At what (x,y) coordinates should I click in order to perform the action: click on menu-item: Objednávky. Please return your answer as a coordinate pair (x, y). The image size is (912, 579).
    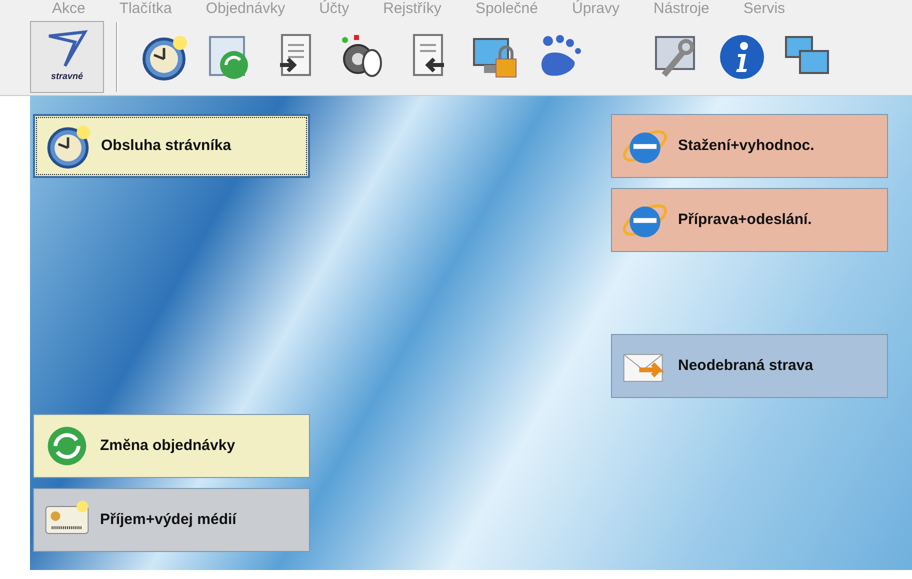
    Looking at the image, I should click on (246, 9).